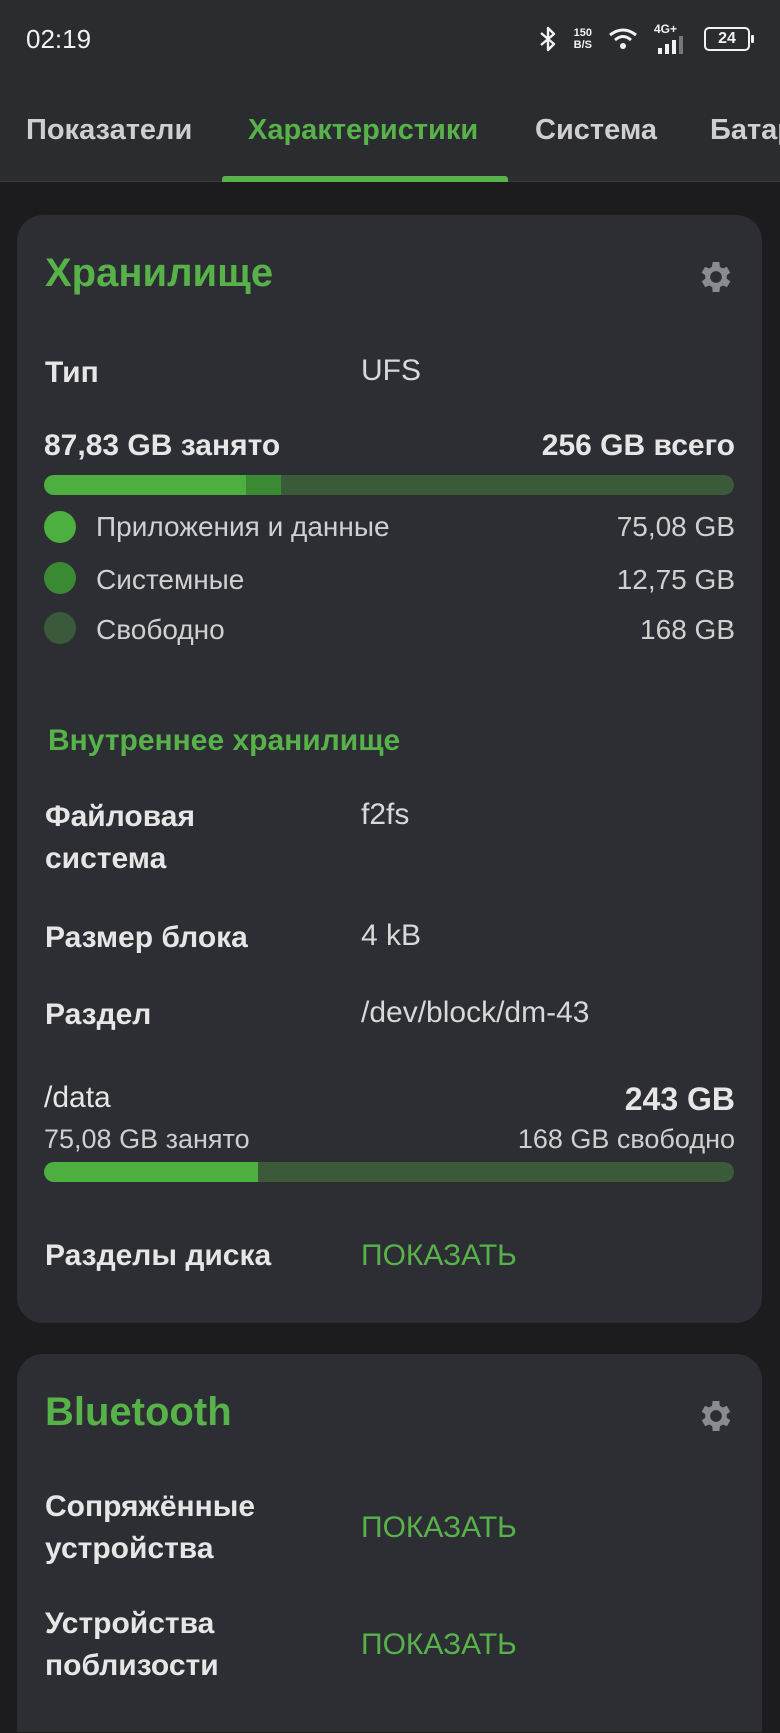 The image size is (780, 1733). Describe the element at coordinates (638, 445) in the screenshot. I see `storage-total-text: 256 GB всего` at that location.